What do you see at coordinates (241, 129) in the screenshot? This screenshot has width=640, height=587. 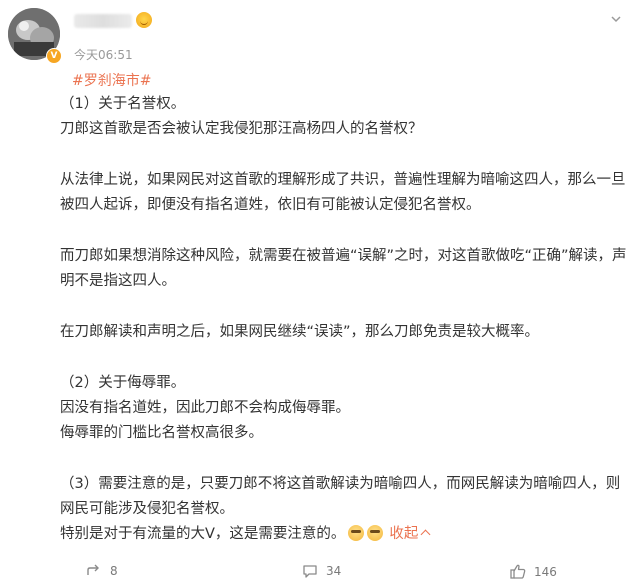 I see `paragraph-2: 刀郎这首歌是否会被认定我侵犯那汪高杨四人的名誉权？` at bounding box center [241, 129].